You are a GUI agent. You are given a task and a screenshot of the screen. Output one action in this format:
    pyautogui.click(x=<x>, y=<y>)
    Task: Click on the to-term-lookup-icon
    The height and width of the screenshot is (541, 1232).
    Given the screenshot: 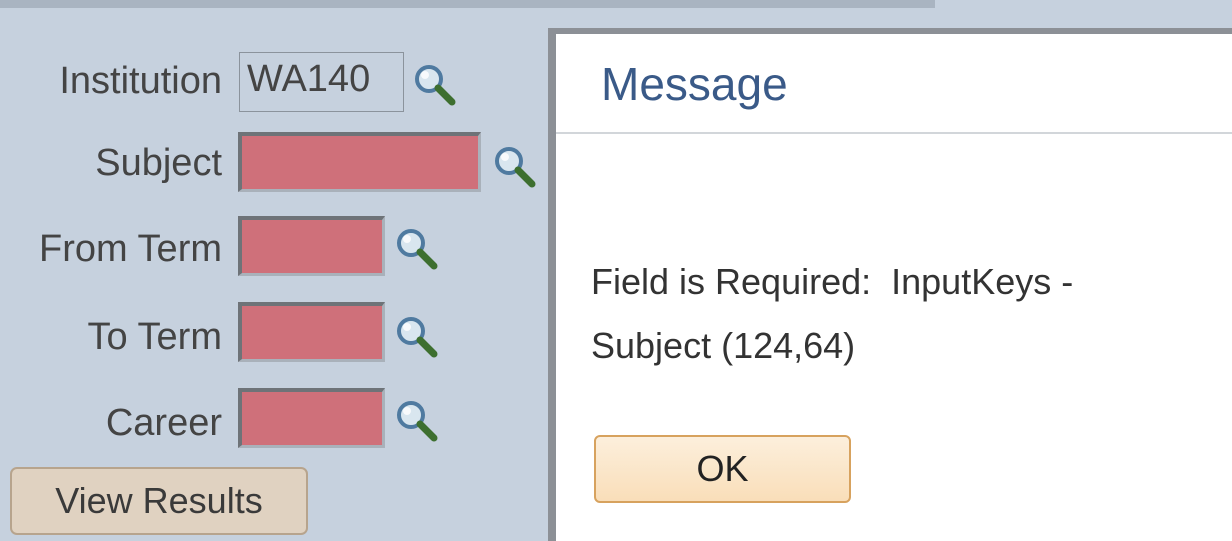 What is the action you would take?
    pyautogui.click(x=416, y=336)
    